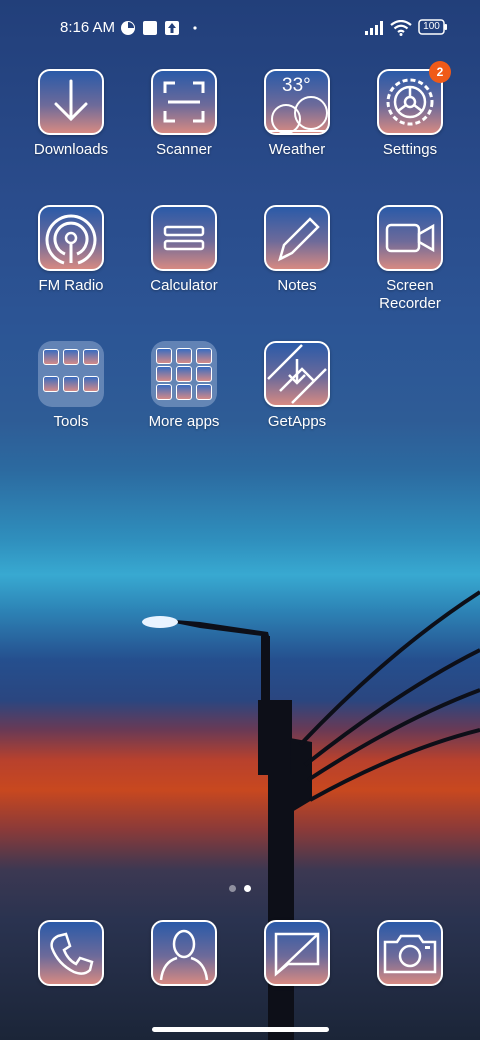 The image size is (480, 1040). Describe the element at coordinates (128, 30) in the screenshot. I see `notification-app-icon` at that location.